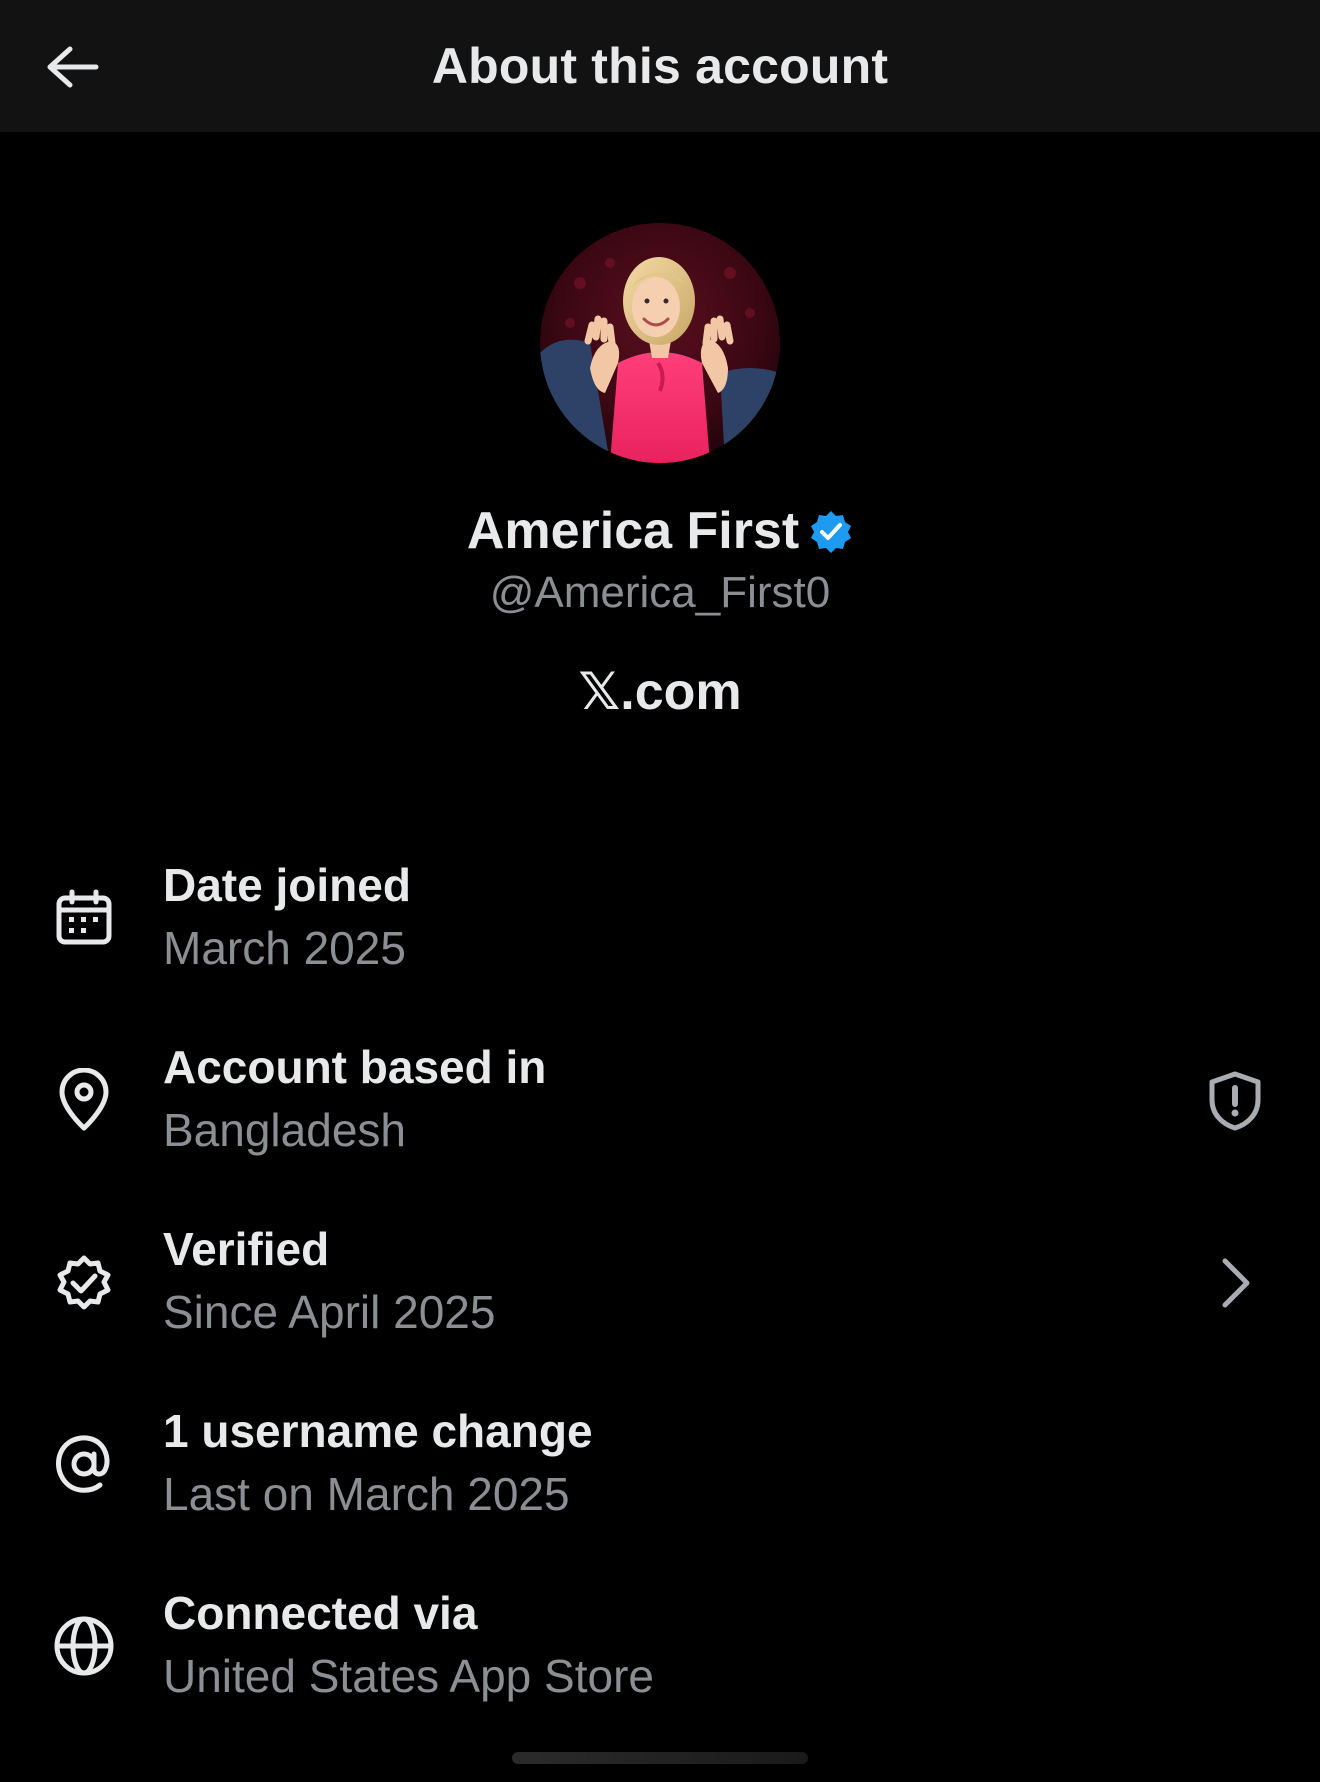  I want to click on detail-username-changes: 1 username change Last on March 2025, so click(660, 1487).